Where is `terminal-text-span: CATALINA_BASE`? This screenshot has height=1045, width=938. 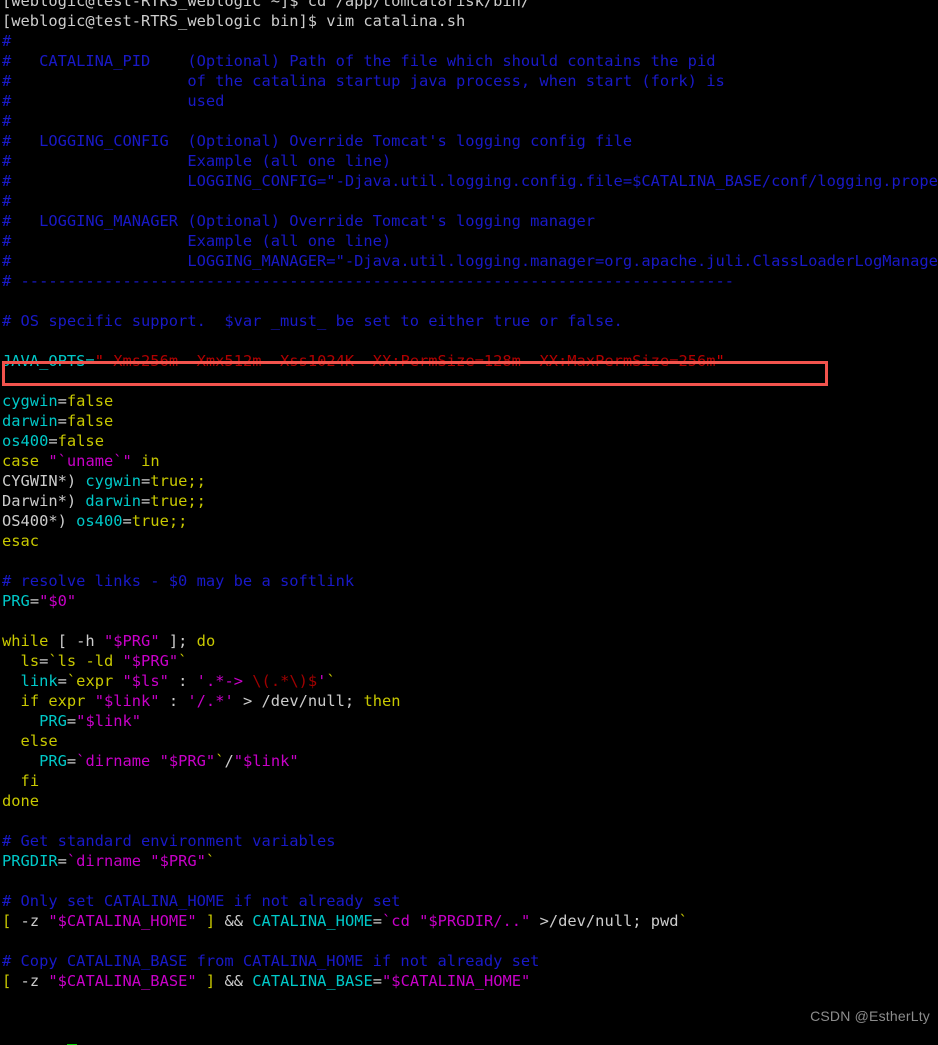 terminal-text-span: CATALINA_BASE is located at coordinates (312, 981).